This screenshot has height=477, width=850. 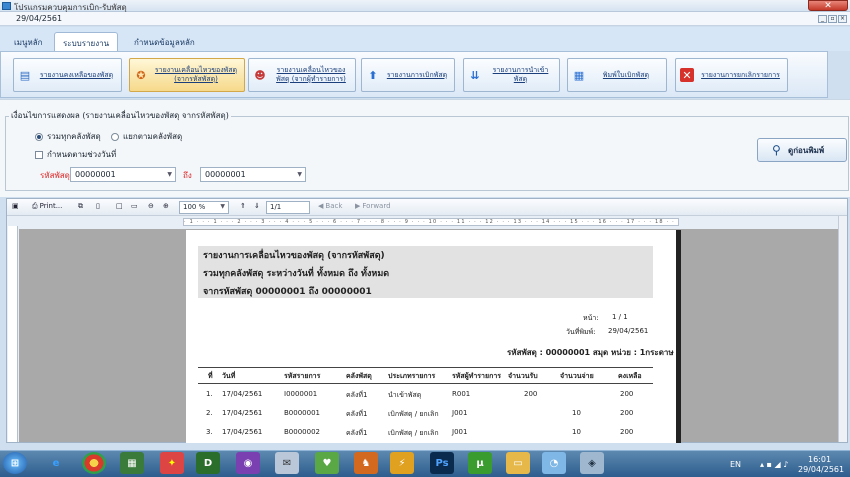 I want to click on table-cell: 3., so click(x=209, y=432).